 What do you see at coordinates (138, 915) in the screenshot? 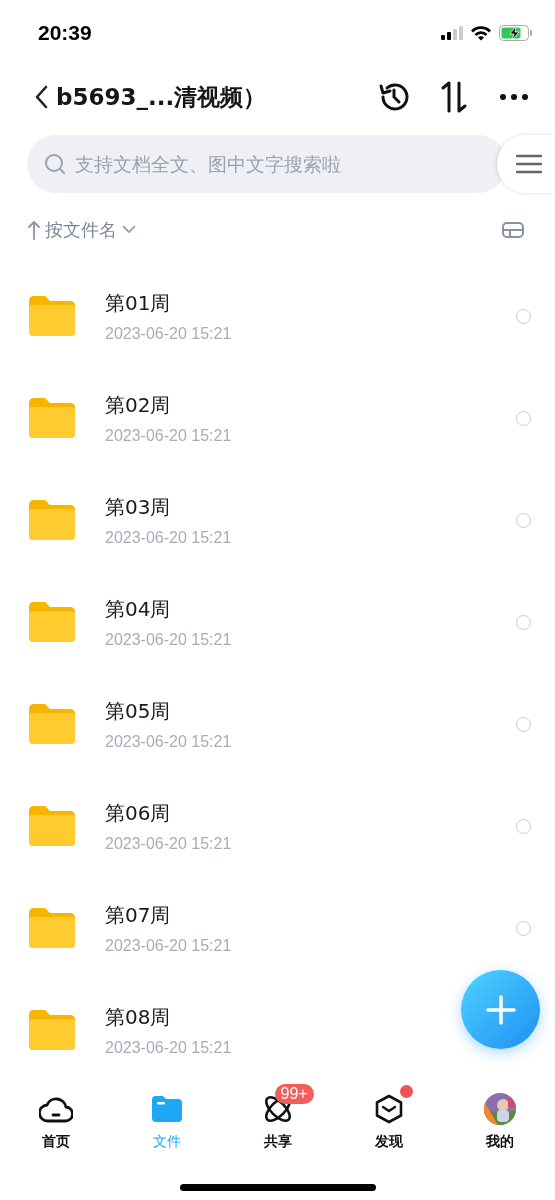
I see `folder-name: 第07周` at bounding box center [138, 915].